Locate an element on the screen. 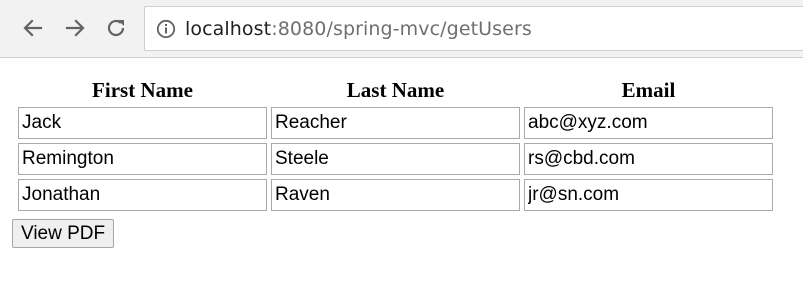  address-bar: localhost:8080/spring-mvc/getUsers is located at coordinates (473, 28).